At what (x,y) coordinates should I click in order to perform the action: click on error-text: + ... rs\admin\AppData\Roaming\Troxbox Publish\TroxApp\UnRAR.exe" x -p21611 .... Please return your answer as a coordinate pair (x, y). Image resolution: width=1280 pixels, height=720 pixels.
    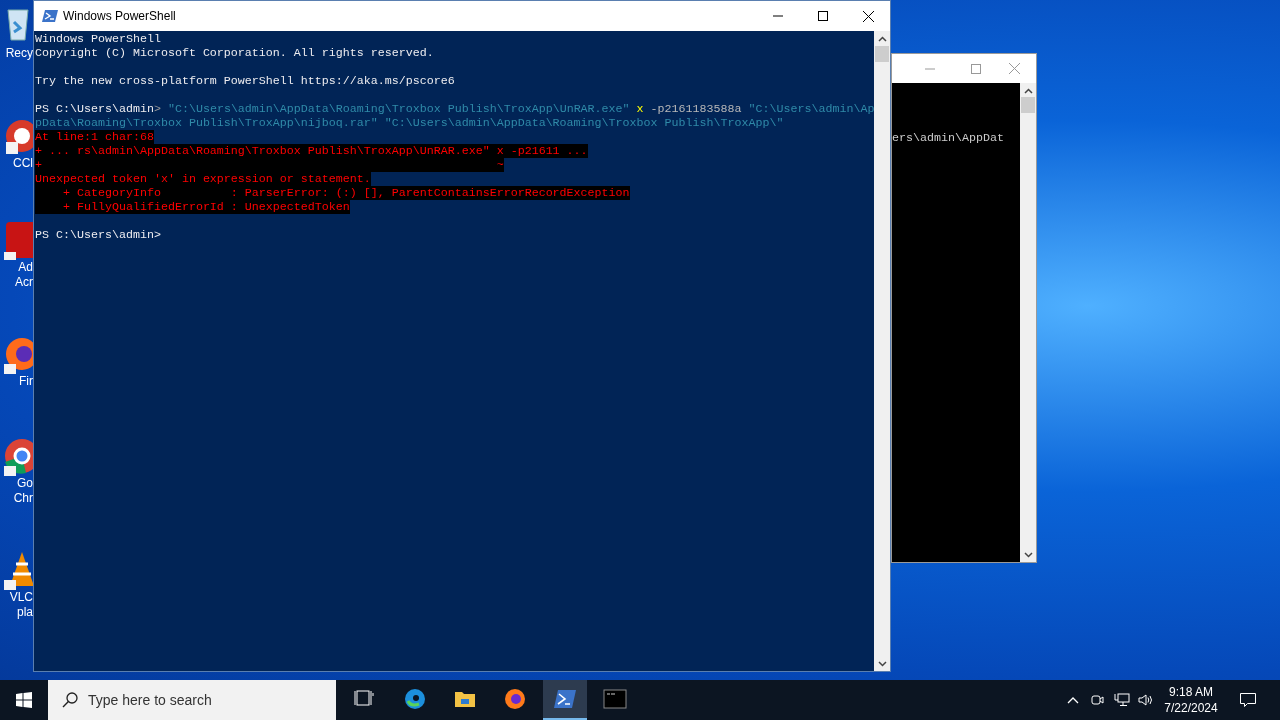
    Looking at the image, I should click on (311, 151).